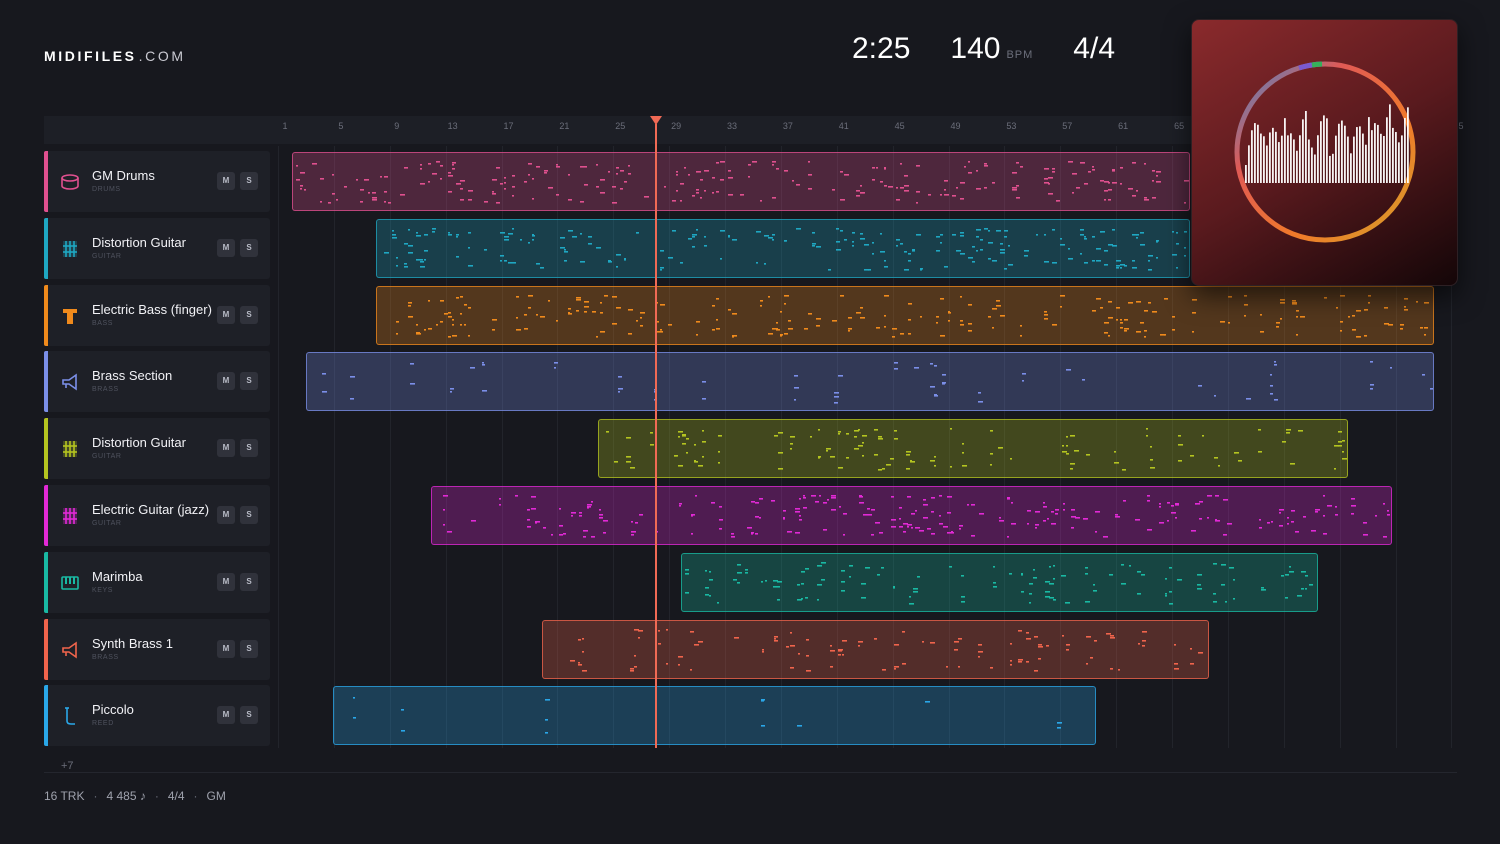 The width and height of the screenshot is (1500, 844). I want to click on ruler-bar-label: 45, so click(899, 126).